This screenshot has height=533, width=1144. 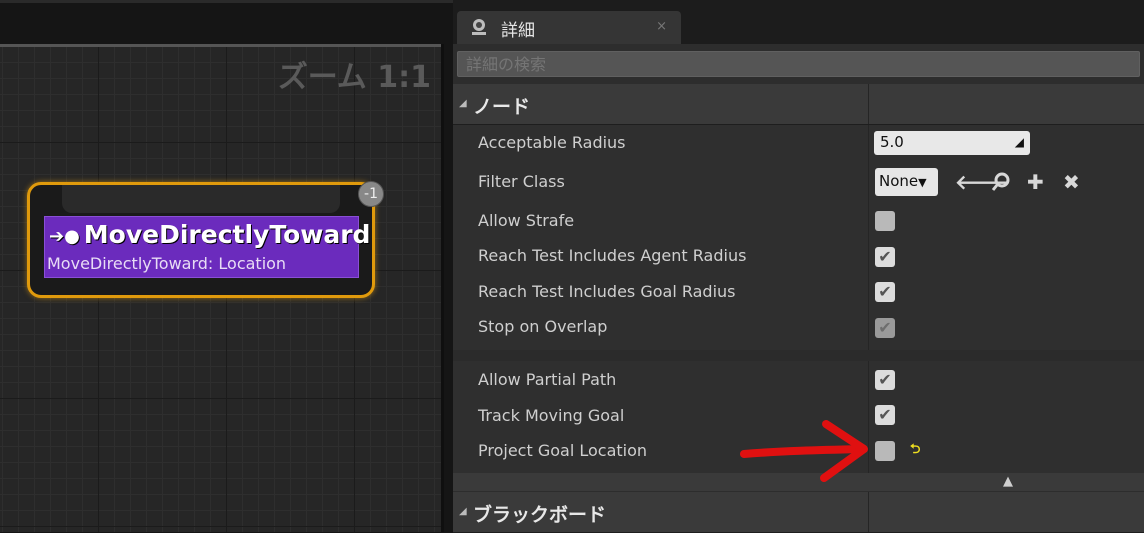 What do you see at coordinates (798, 220) in the screenshot?
I see `property-allow-strafe: Allow Strafe` at bounding box center [798, 220].